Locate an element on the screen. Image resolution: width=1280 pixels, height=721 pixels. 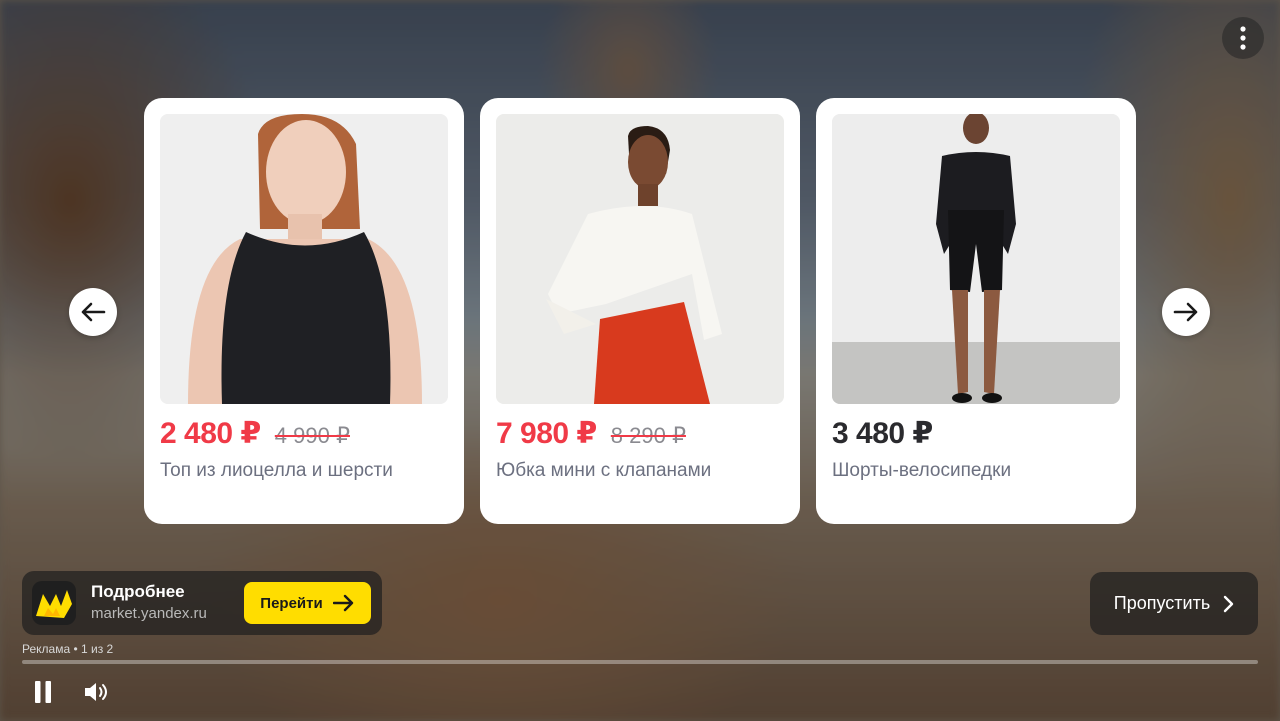
volume-button is located at coordinates (97, 692).